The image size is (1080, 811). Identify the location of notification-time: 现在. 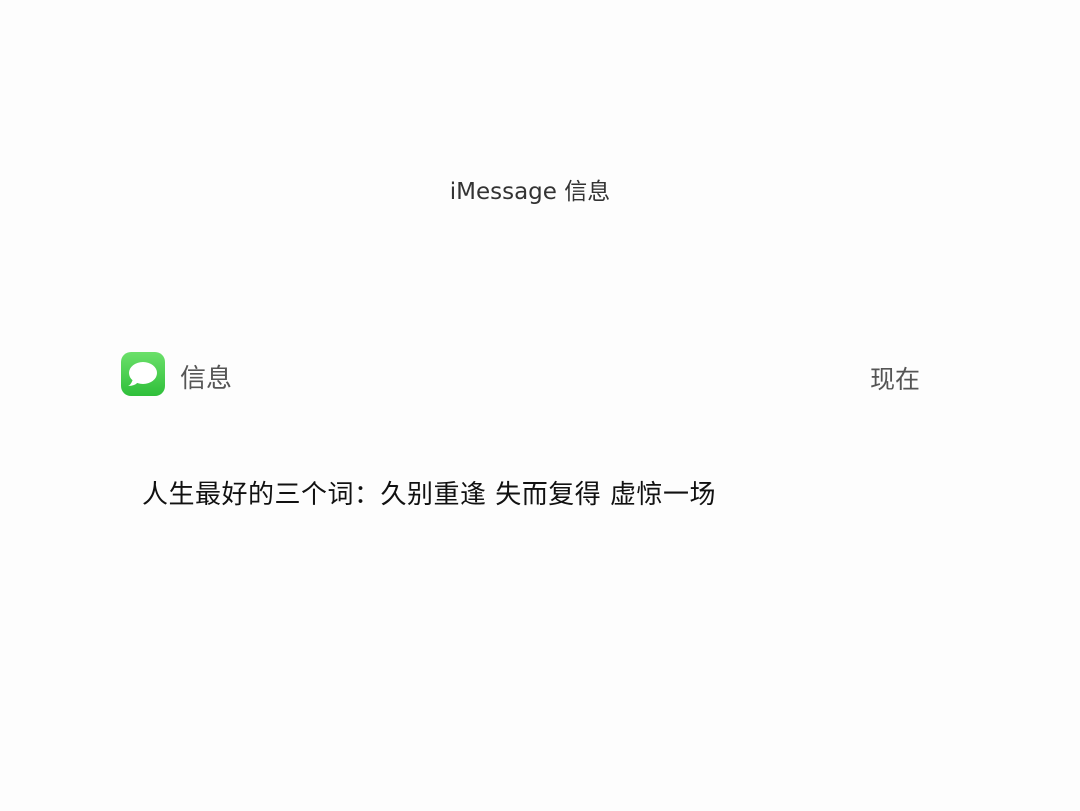
(895, 379).